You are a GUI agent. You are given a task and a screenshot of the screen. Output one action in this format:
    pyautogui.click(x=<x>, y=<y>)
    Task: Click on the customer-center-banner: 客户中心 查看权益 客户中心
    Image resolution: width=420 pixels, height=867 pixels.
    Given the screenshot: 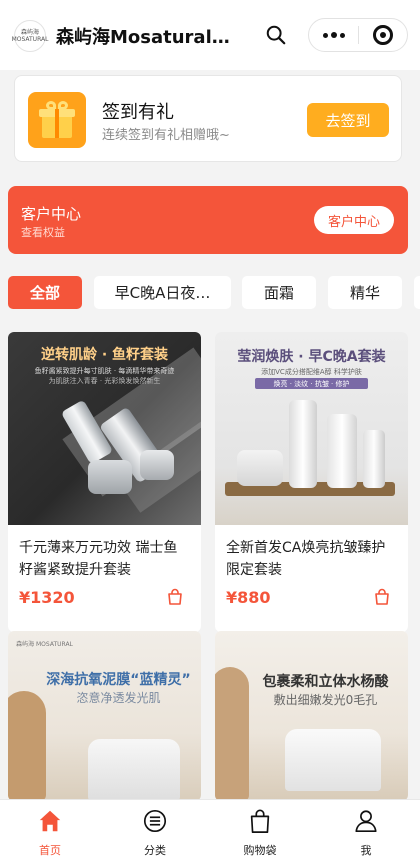 What is the action you would take?
    pyautogui.click(x=208, y=220)
    